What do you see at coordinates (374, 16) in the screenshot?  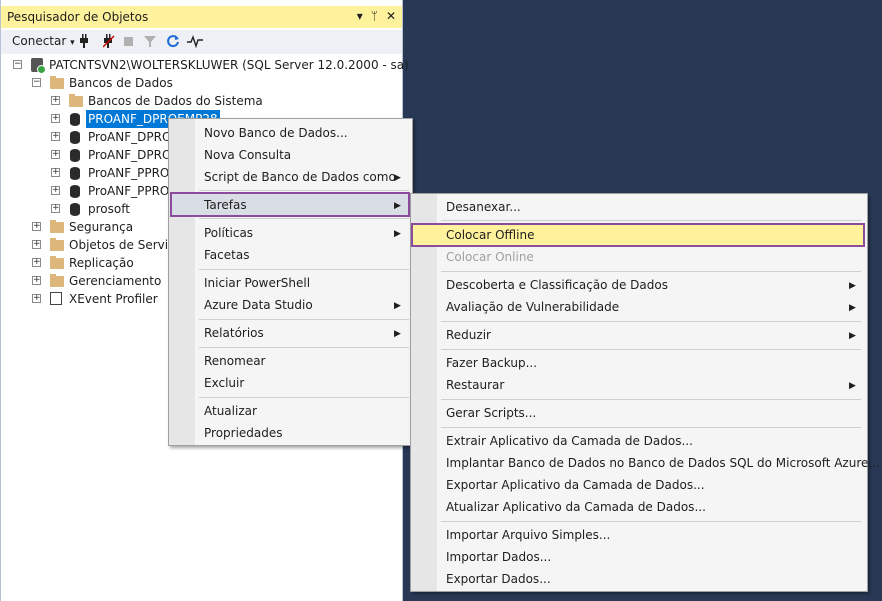 I see `pin-icon: ᛘ` at bounding box center [374, 16].